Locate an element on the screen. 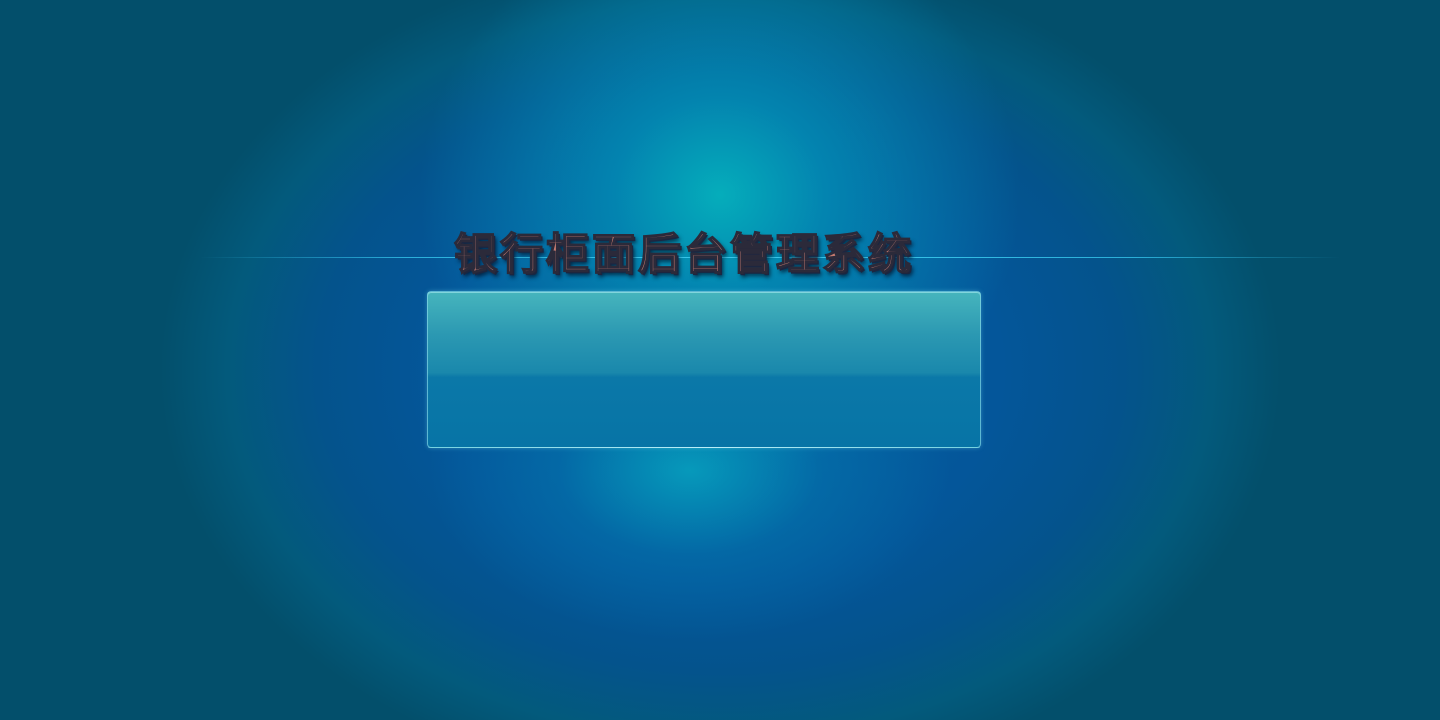 The width and height of the screenshot is (1440, 720). login-panel-bottom-edge is located at coordinates (704, 447).